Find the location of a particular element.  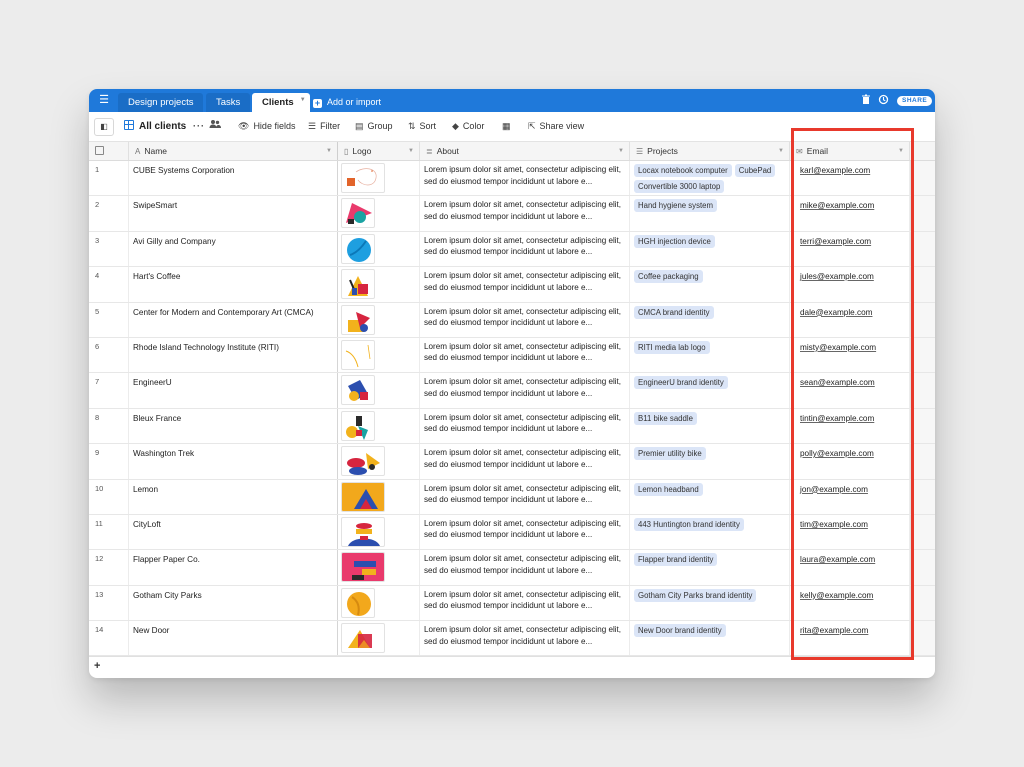

cell-name: CUBE Systems Corporation is located at coordinates (233, 178).